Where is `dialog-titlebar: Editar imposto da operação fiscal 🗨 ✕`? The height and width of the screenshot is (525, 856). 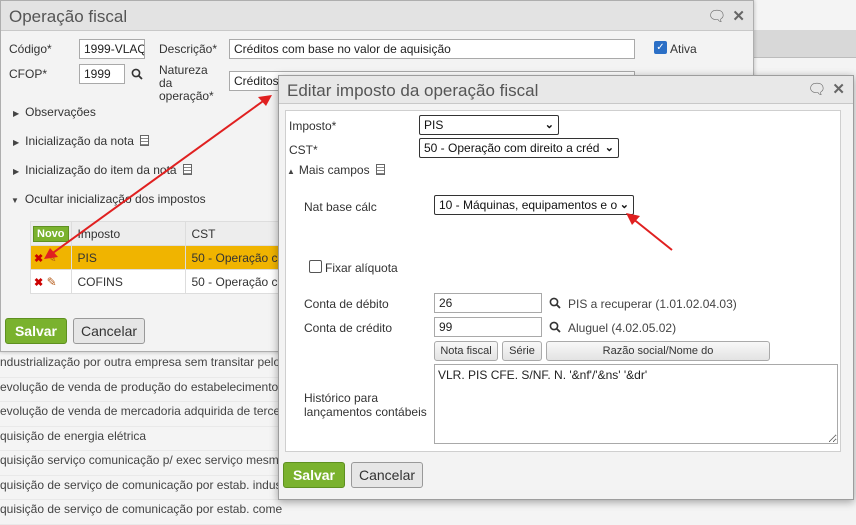
dialog-titlebar: Editar imposto da operação fiscal 🗨 ✕ is located at coordinates (566, 90).